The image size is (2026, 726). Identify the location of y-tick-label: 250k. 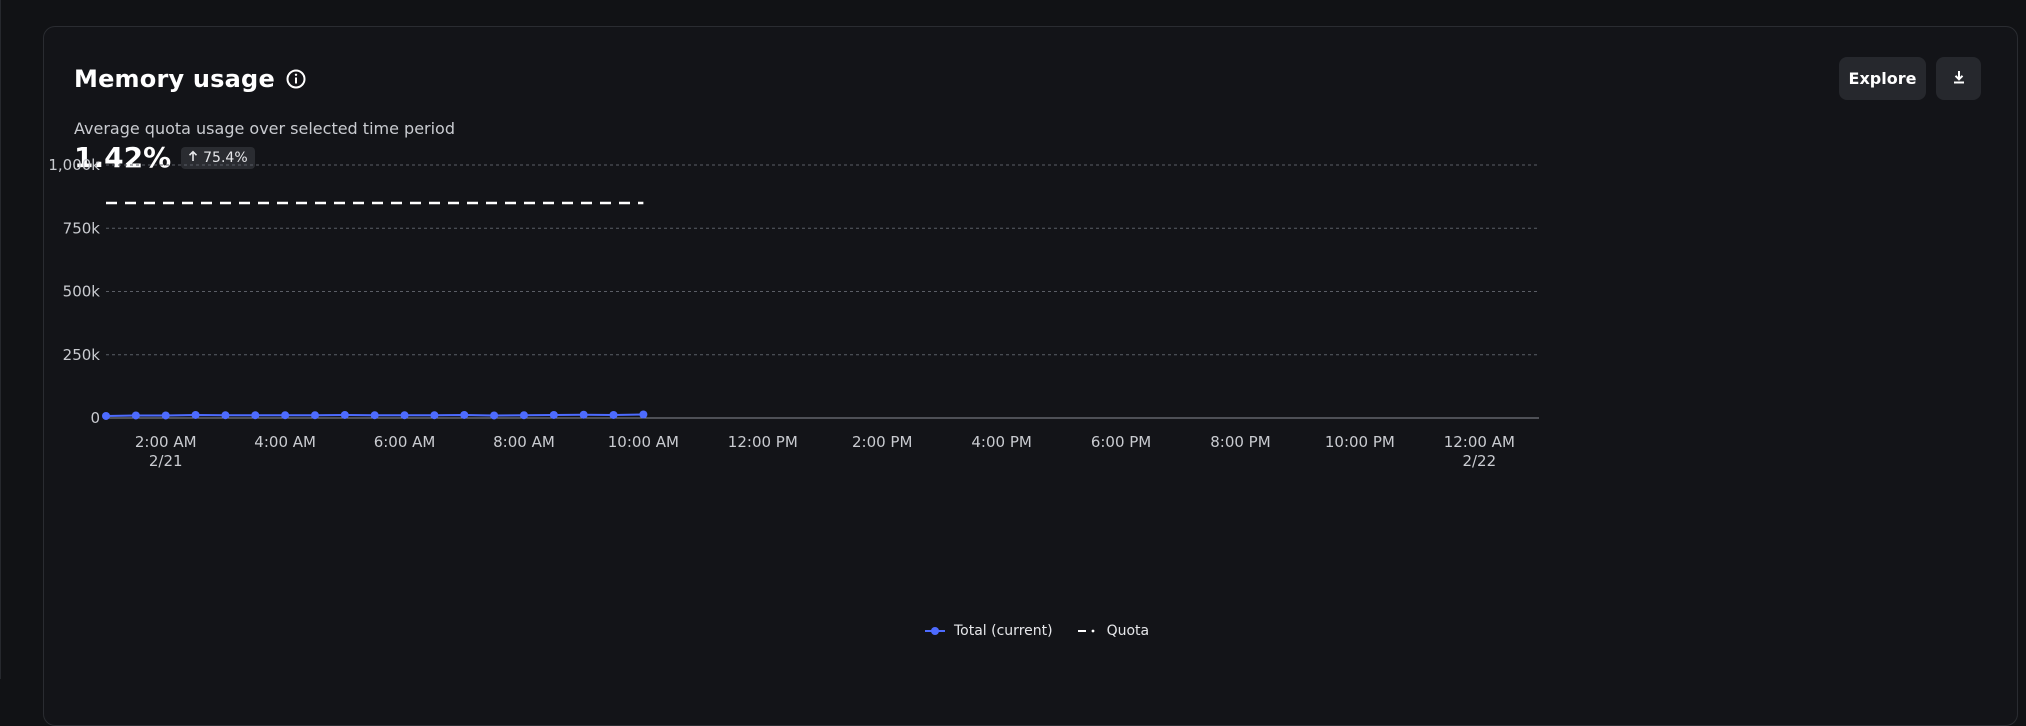
(82, 355).